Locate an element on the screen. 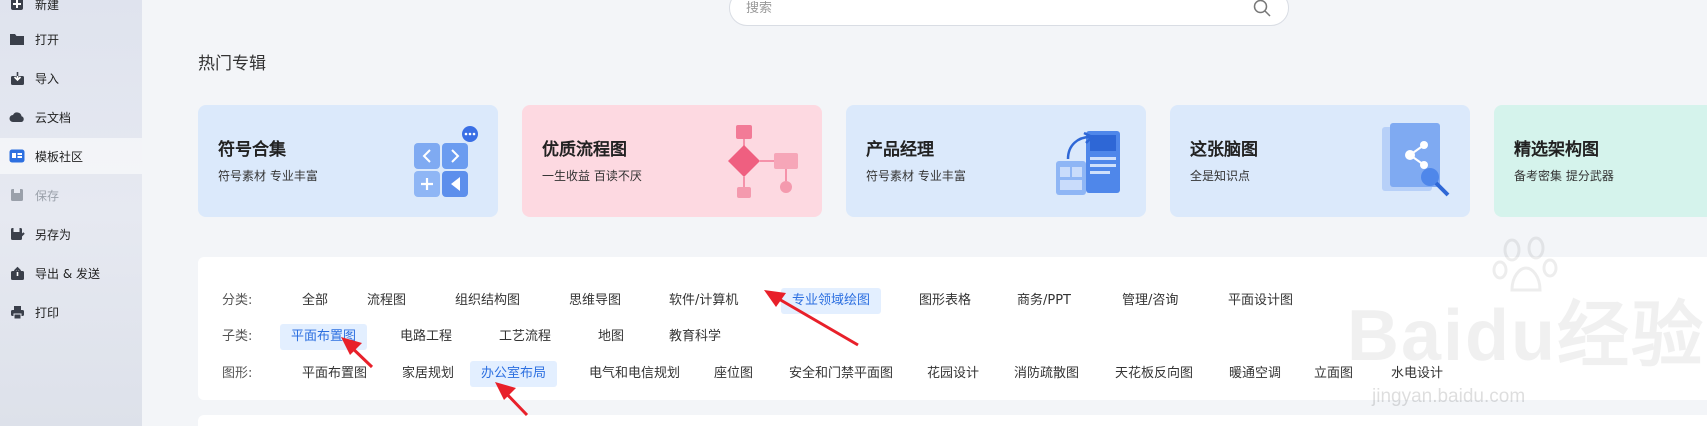 Image resolution: width=1707 pixels, height=426 pixels. card-subtitle: 全是知识点 is located at coordinates (1220, 176).